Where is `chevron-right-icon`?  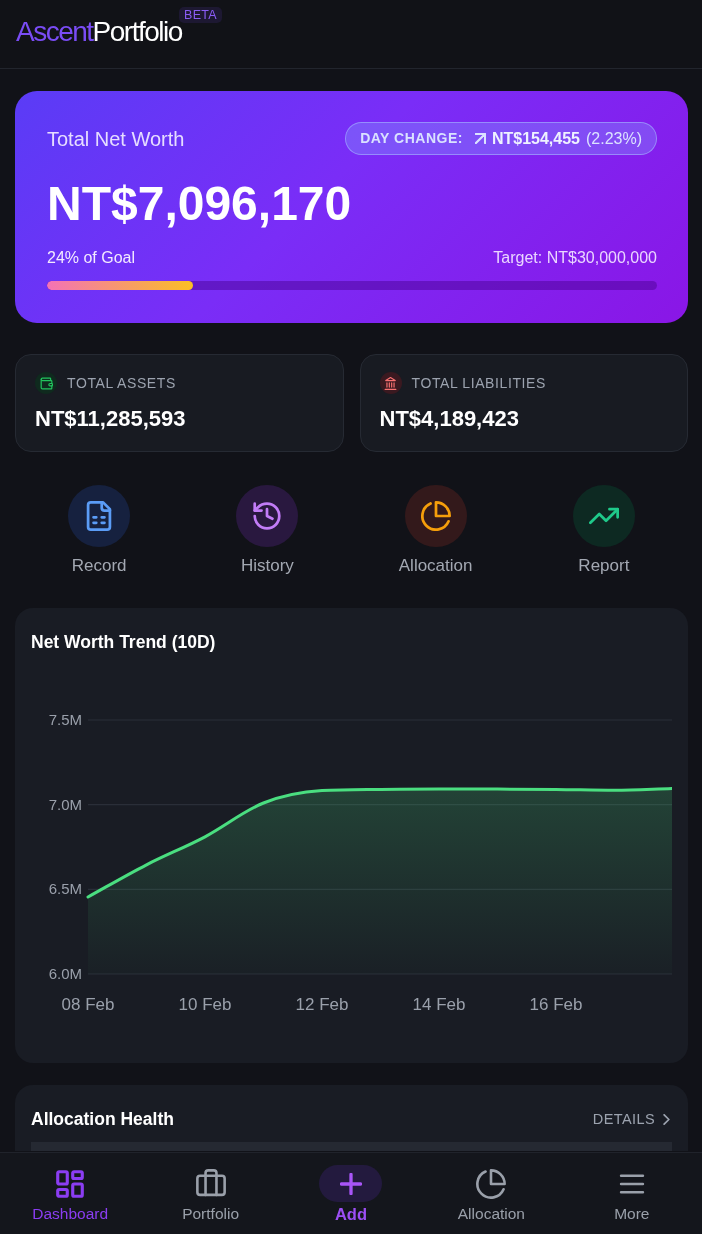
chevron-right-icon is located at coordinates (666, 1119).